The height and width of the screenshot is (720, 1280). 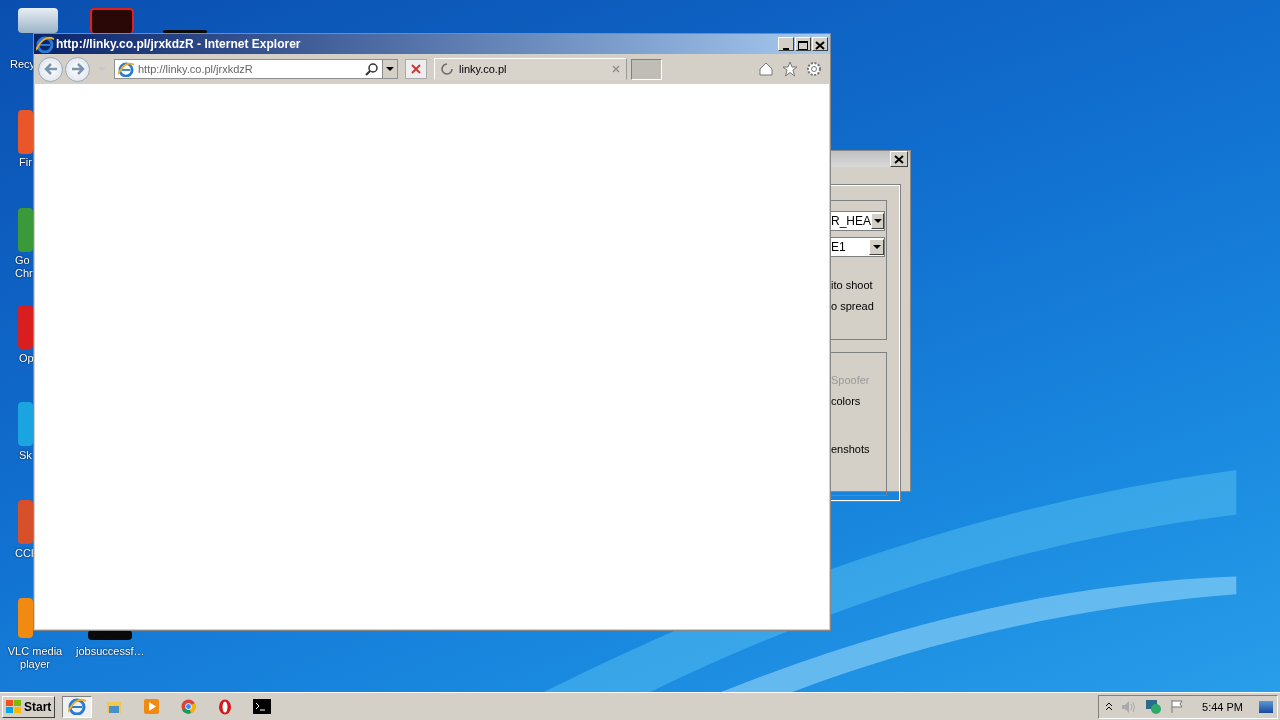 I want to click on browser-tab: linky.co.pl, so click(x=530, y=69).